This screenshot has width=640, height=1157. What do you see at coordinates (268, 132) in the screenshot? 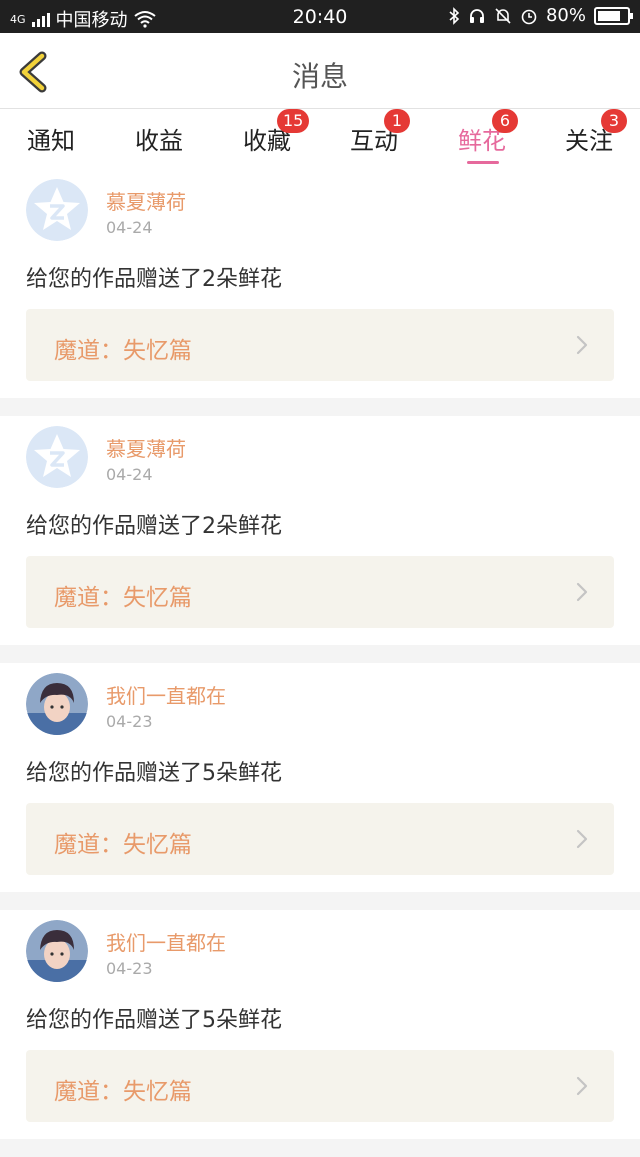
I see `tab-2: 收藏 15` at bounding box center [268, 132].